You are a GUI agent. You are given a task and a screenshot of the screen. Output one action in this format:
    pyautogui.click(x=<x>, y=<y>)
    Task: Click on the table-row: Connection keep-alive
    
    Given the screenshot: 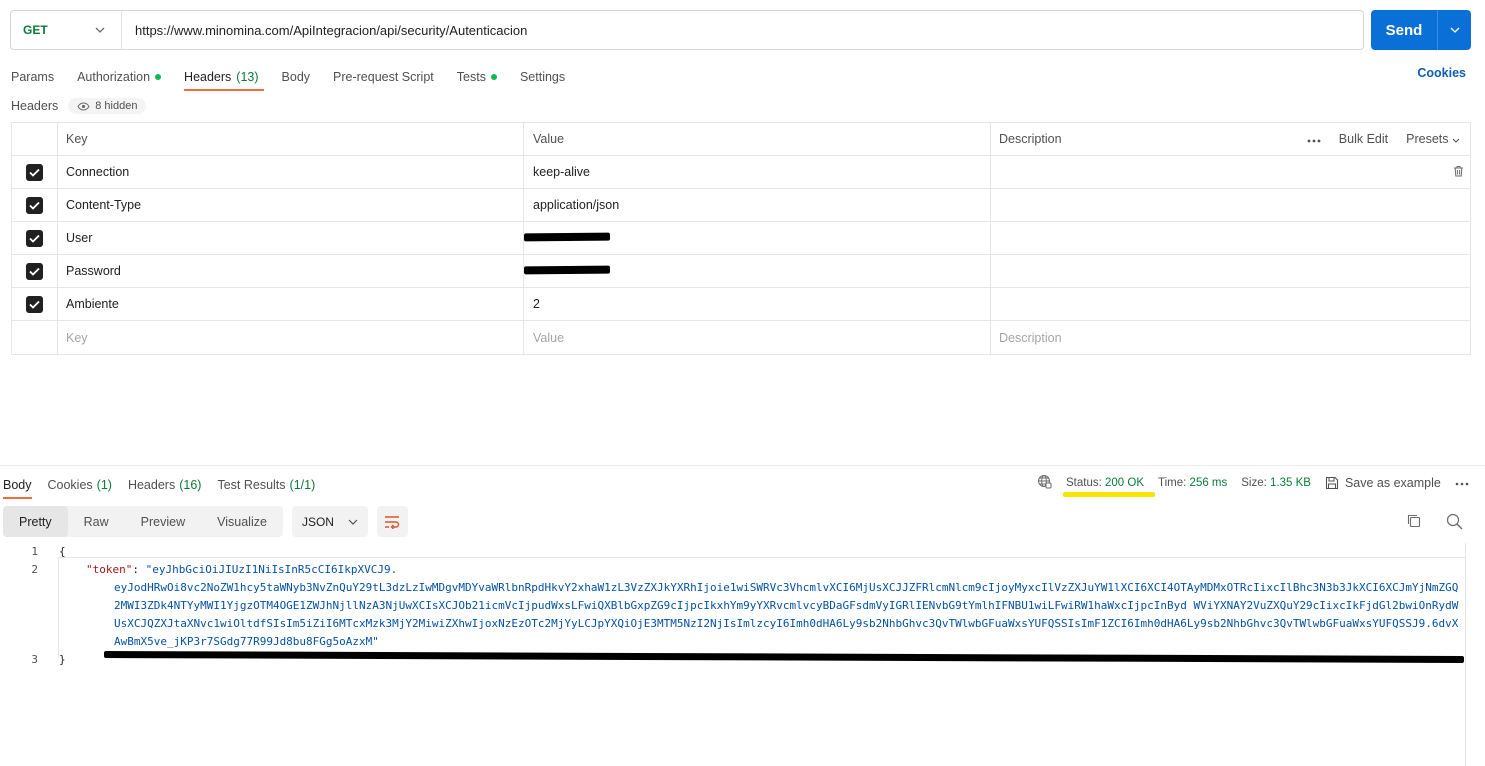 What is the action you would take?
    pyautogui.click(x=741, y=172)
    